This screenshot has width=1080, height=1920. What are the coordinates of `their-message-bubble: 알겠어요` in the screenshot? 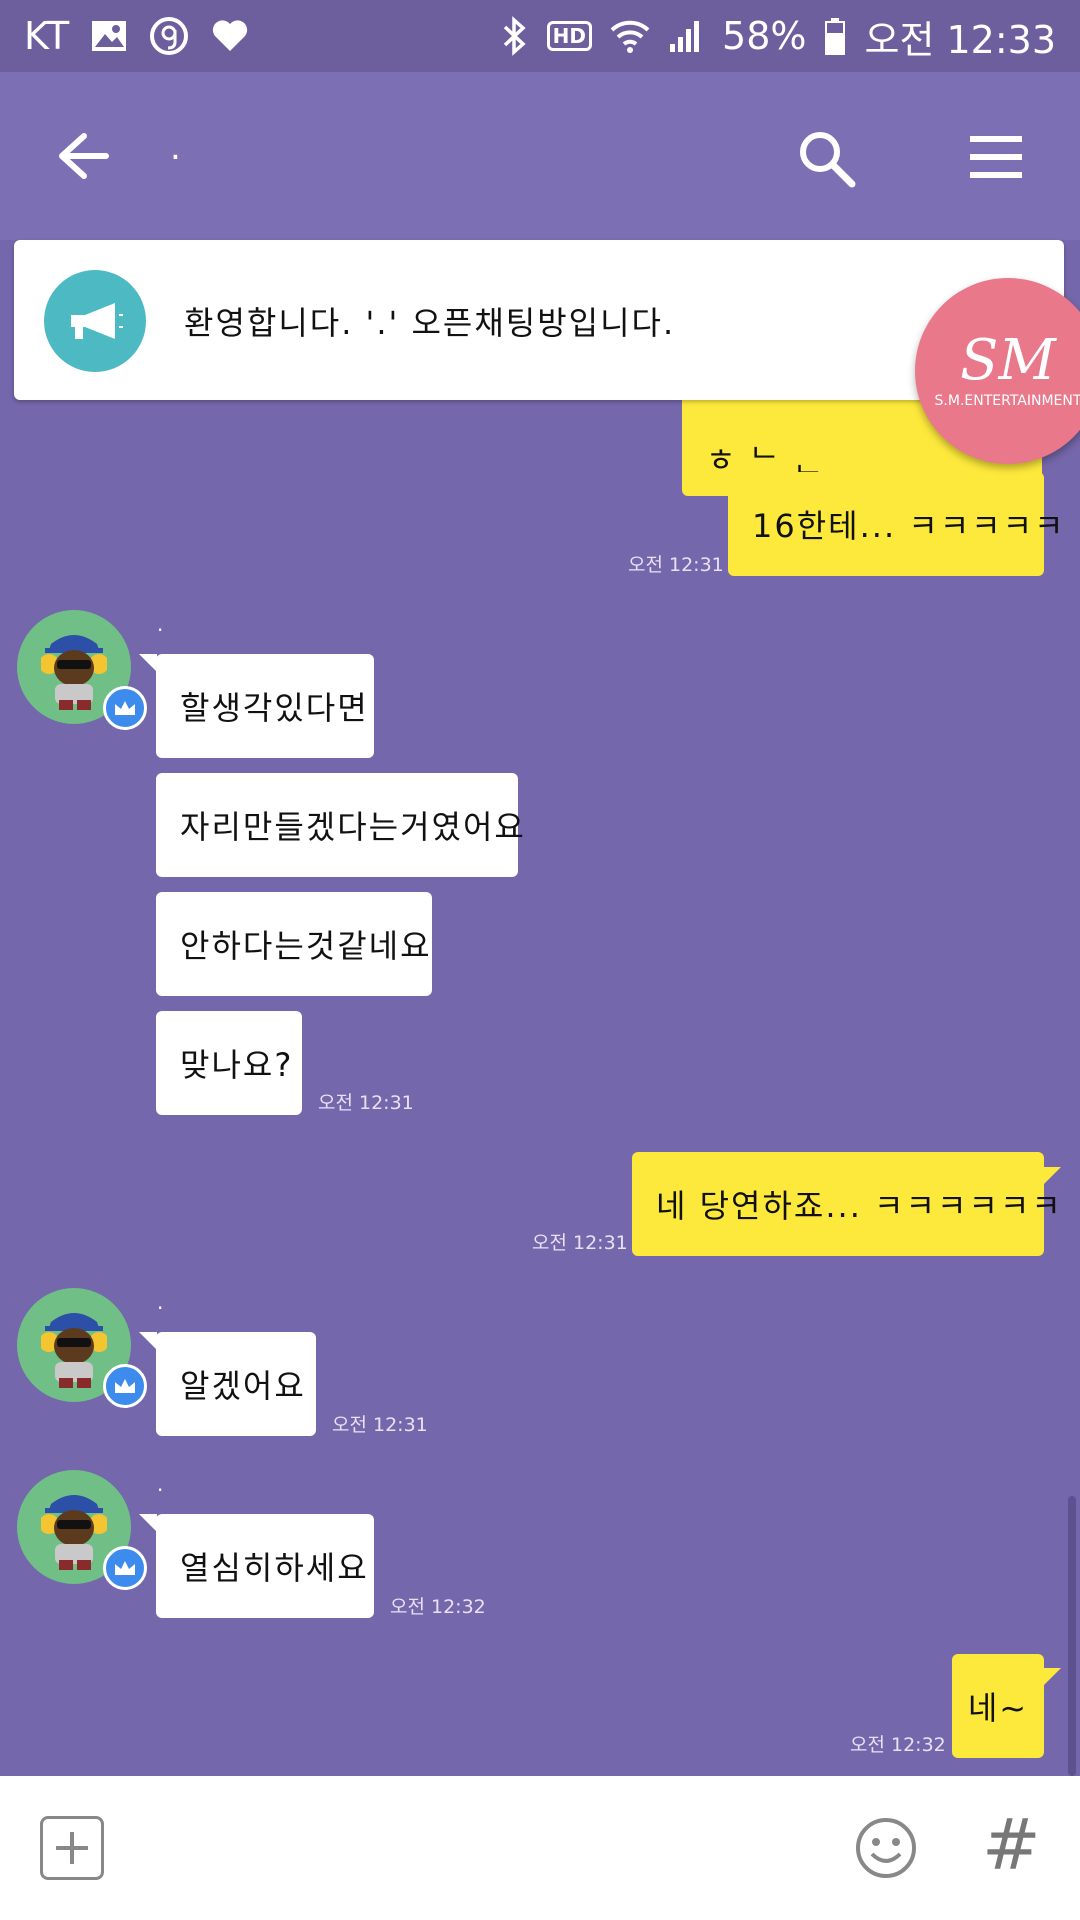 It's located at (236, 1384).